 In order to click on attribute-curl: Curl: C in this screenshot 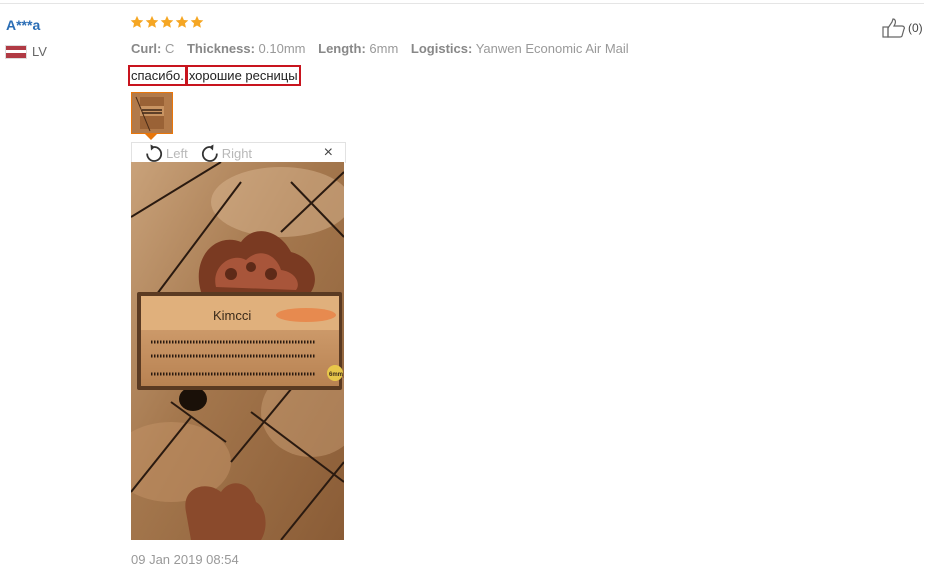, I will do `click(153, 48)`.